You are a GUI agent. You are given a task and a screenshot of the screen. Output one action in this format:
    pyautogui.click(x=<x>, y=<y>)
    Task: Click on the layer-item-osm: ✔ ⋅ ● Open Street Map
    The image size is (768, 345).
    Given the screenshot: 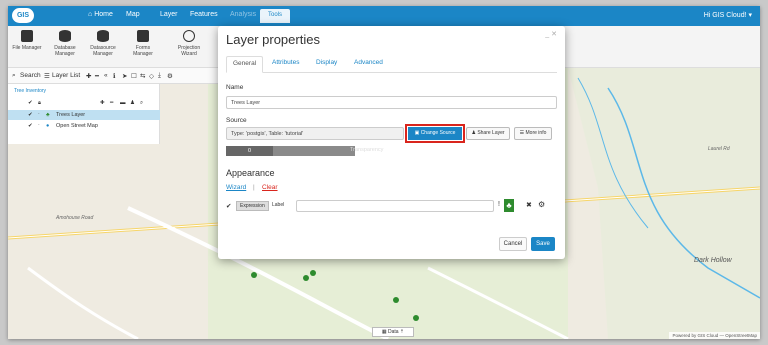 What is the action you would take?
    pyautogui.click(x=84, y=126)
    